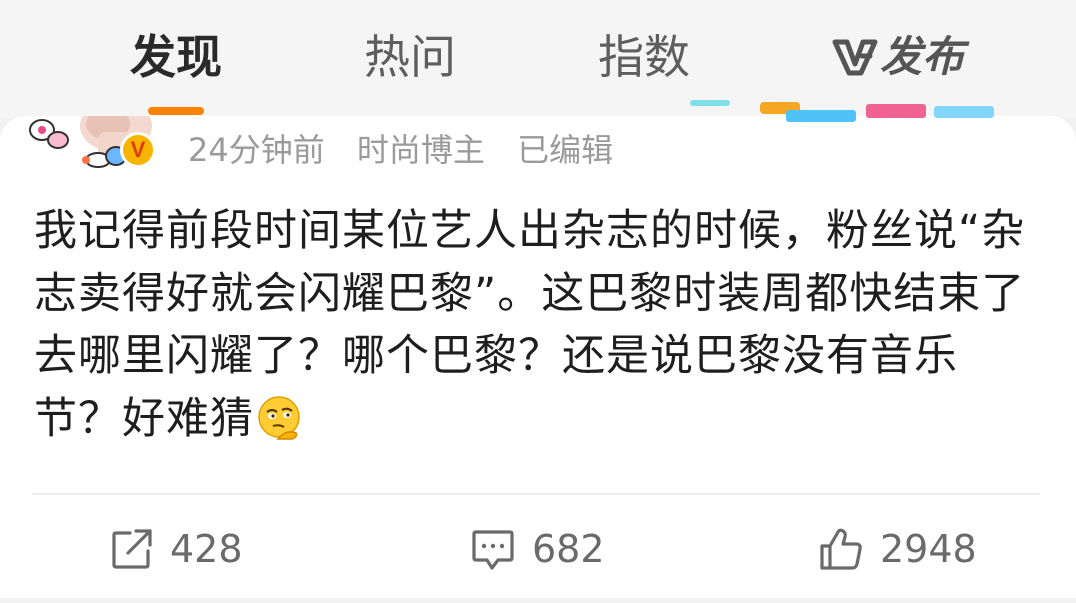 The image size is (1076, 603). Describe the element at coordinates (855, 57) in the screenshot. I see `v-logo-icon` at that location.